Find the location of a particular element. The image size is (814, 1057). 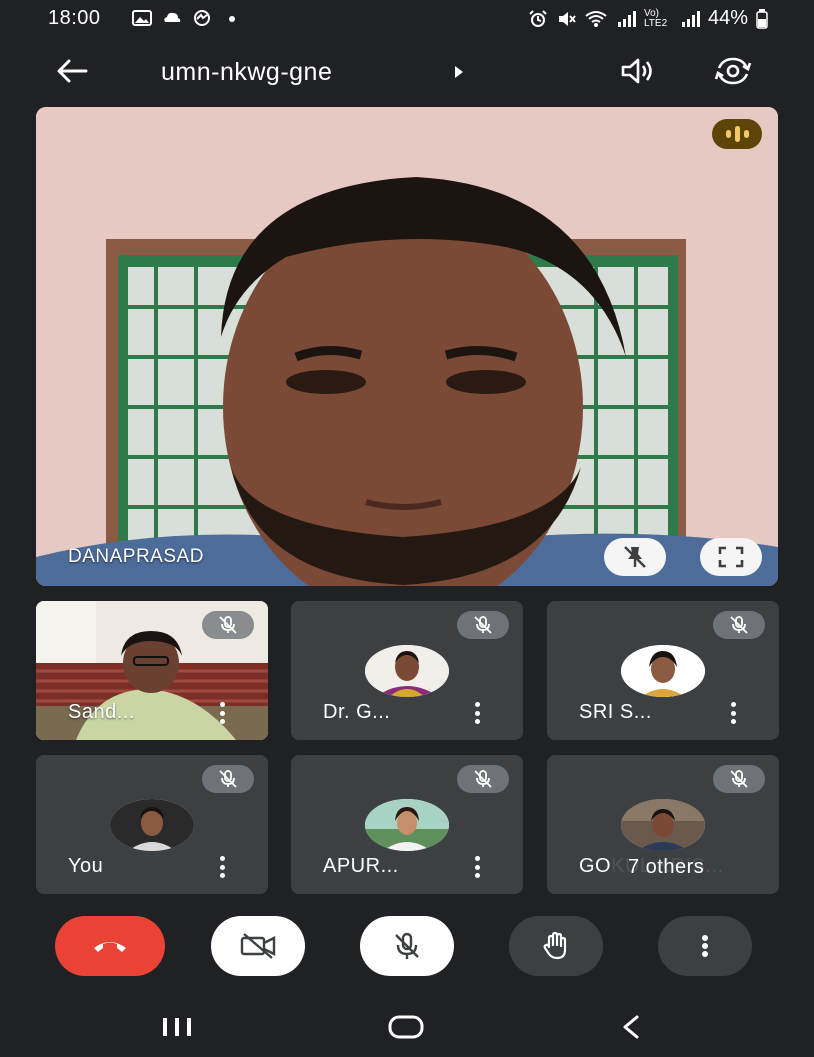

audio-output-button is located at coordinates (638, 71).